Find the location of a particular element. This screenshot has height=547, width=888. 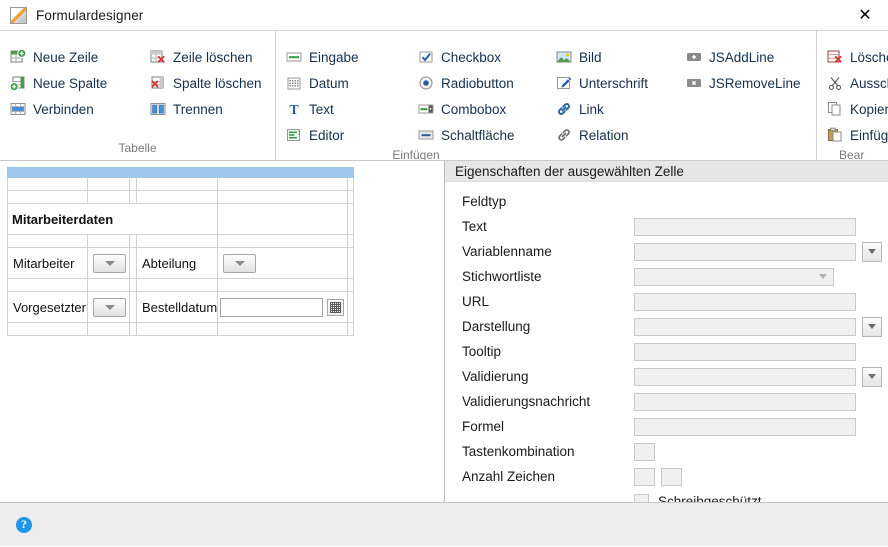

ribbon-item-radiobutton: Radiobutton is located at coordinates (477, 83).